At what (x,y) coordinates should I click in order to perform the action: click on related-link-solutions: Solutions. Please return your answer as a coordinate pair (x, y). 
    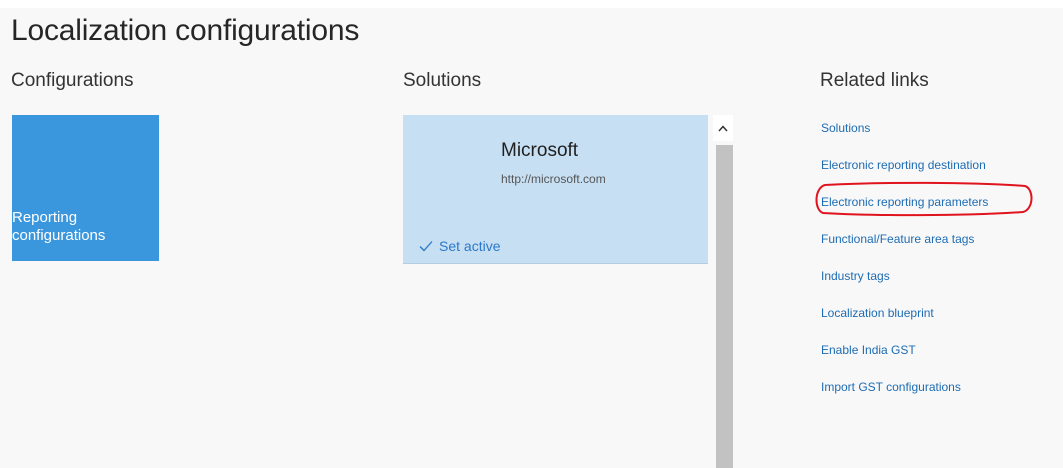
    Looking at the image, I should click on (904, 138).